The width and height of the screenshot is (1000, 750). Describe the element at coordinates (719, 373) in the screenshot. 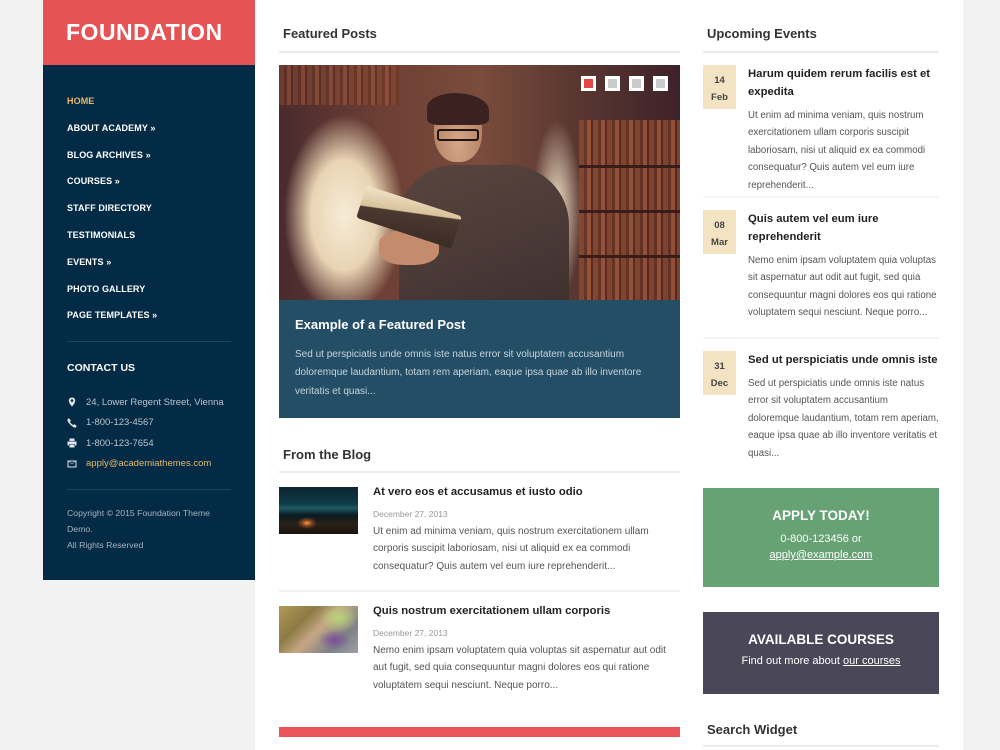

I see `event-date-badge: 31 Dec` at that location.